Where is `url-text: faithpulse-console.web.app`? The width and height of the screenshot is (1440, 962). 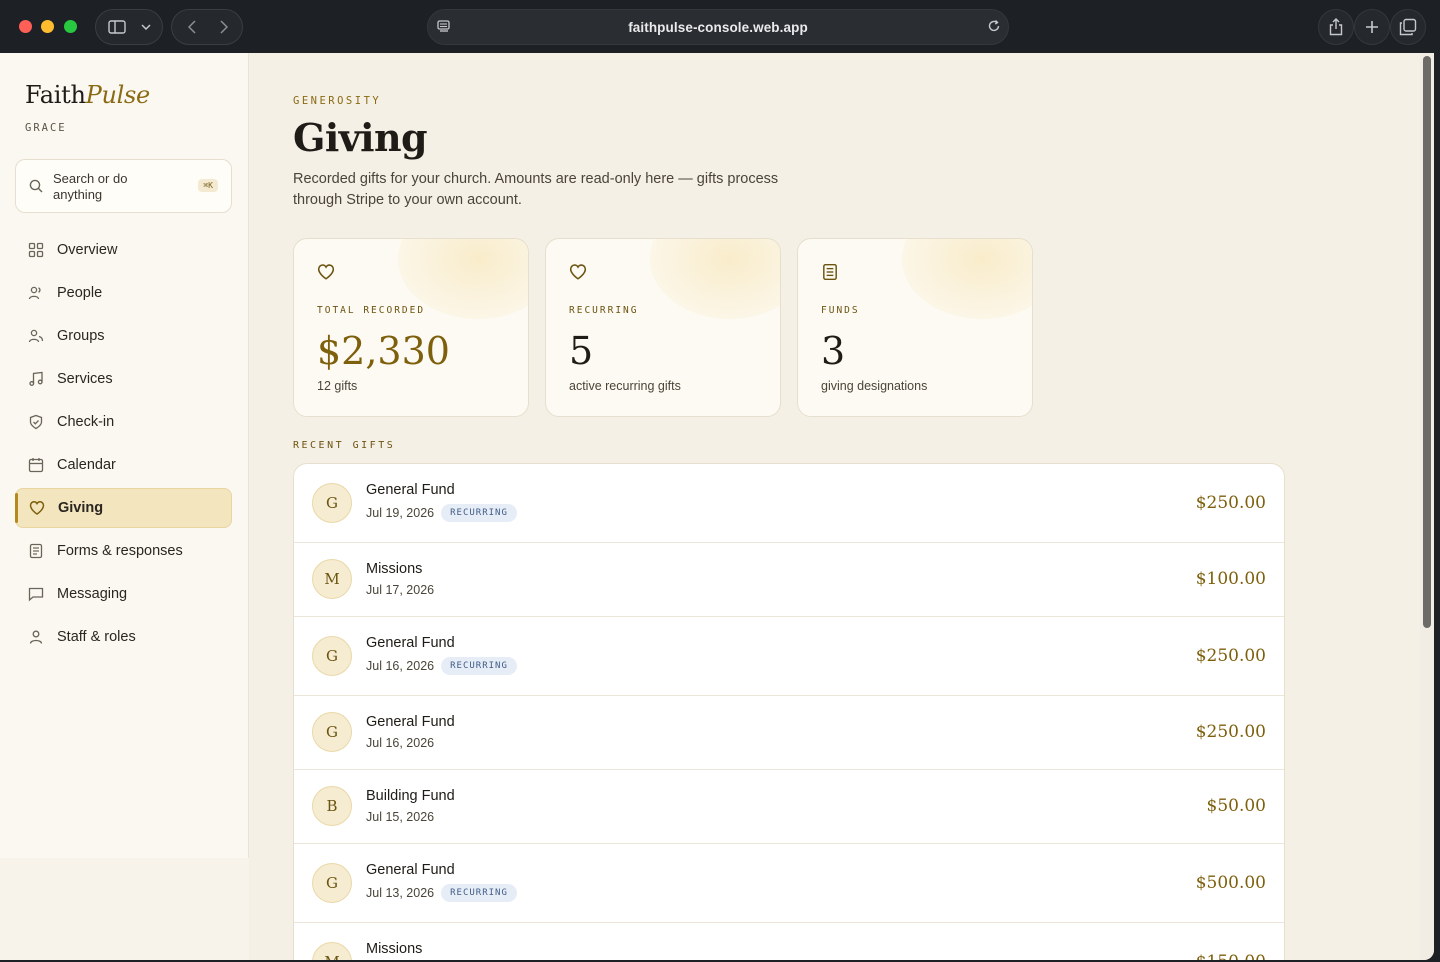
url-text: faithpulse-console.web.app is located at coordinates (718, 27).